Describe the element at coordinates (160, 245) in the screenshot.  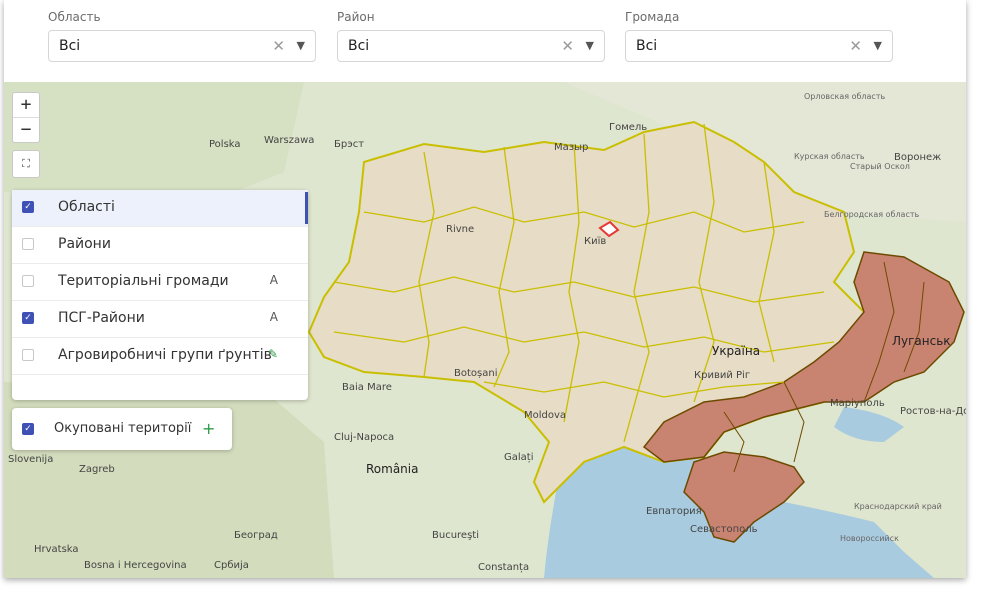
I see `layer-row-raiony: Райони` at that location.